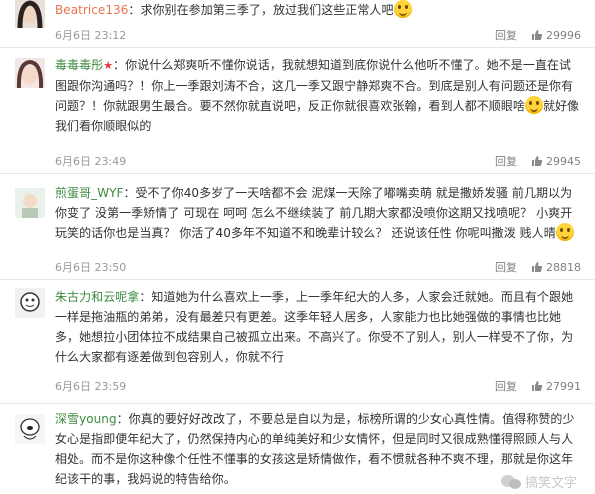 Image resolution: width=595 pixels, height=494 pixels. Describe the element at coordinates (91, 161) in the screenshot. I see `comment-timestamp: 6月6日 23:49` at that location.